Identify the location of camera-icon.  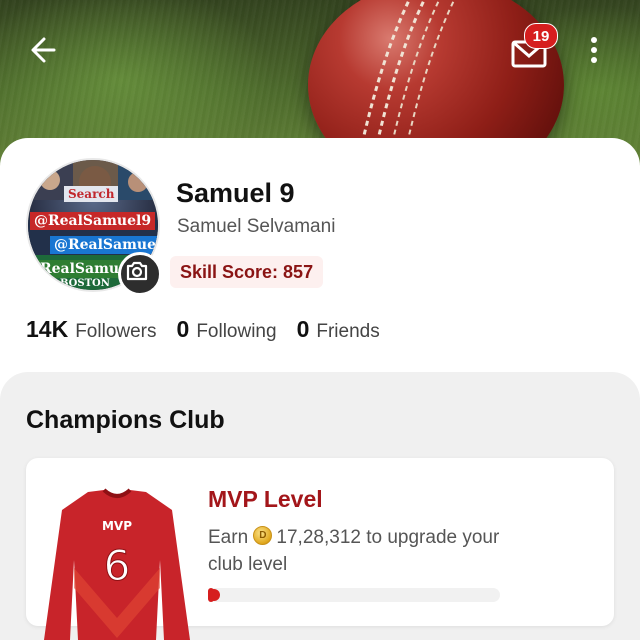
(137, 271).